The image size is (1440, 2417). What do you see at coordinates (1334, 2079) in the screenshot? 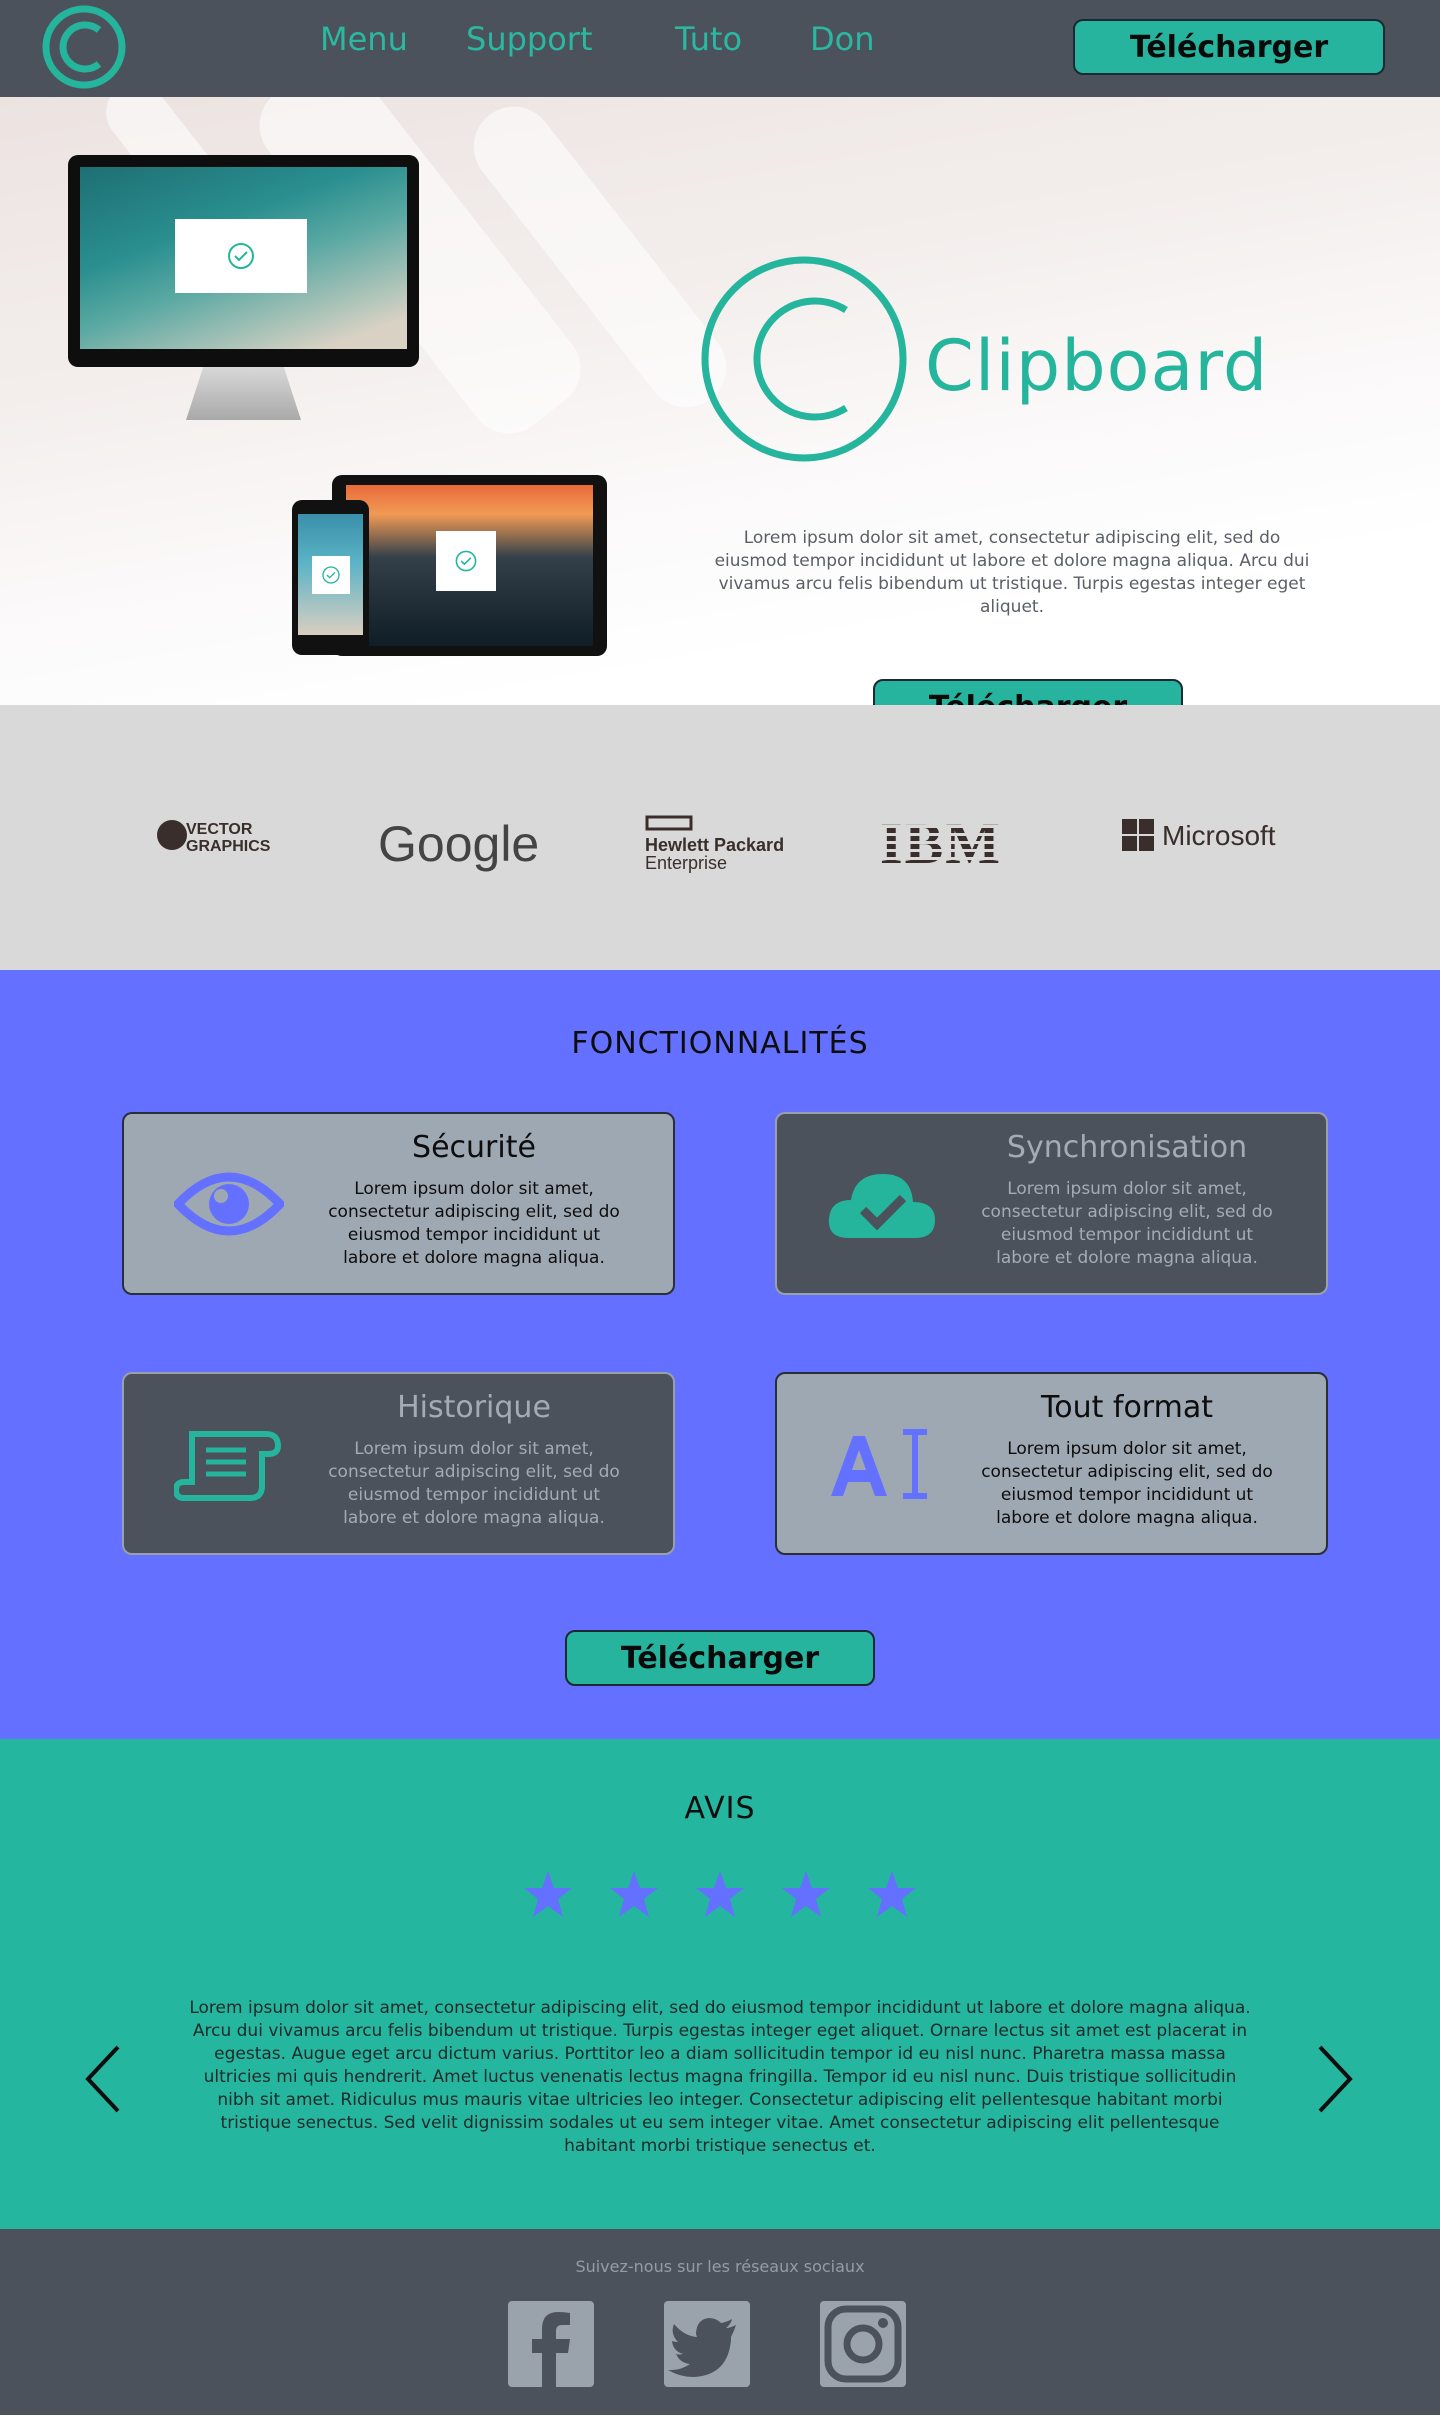
I see `next-arrow-icon` at bounding box center [1334, 2079].